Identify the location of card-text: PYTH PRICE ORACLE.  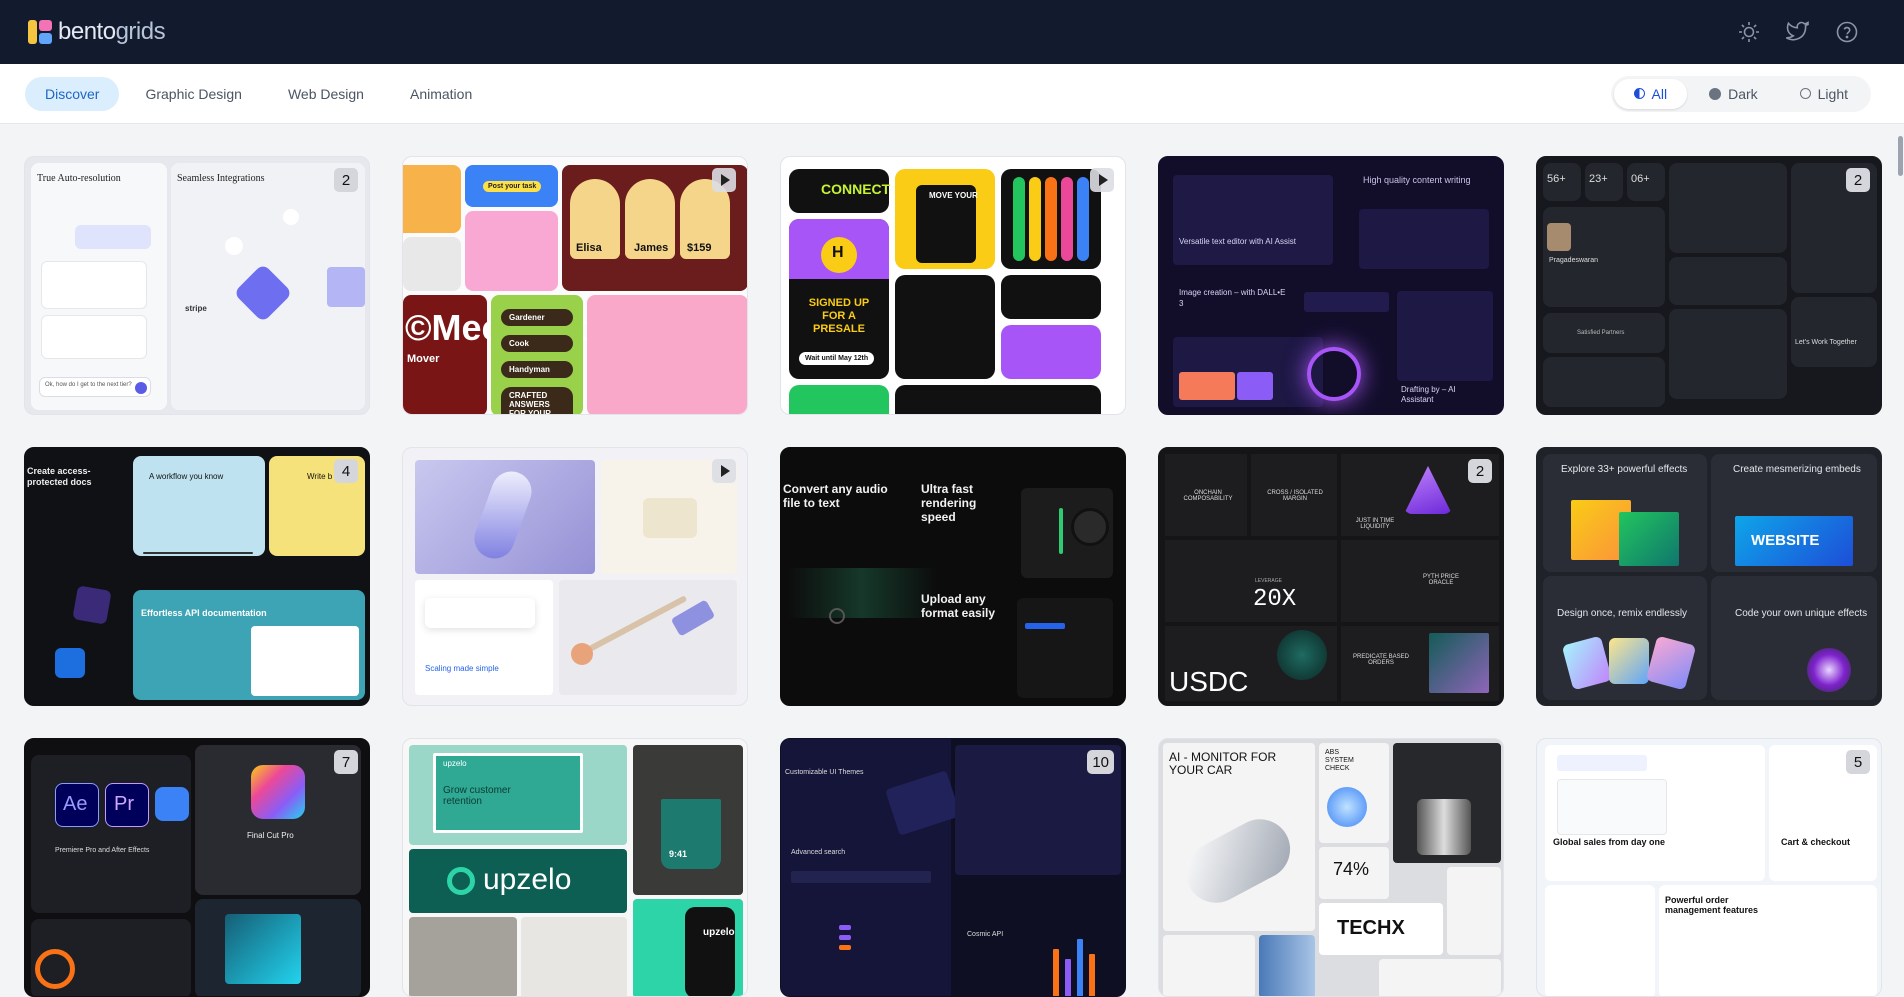
(1440, 580).